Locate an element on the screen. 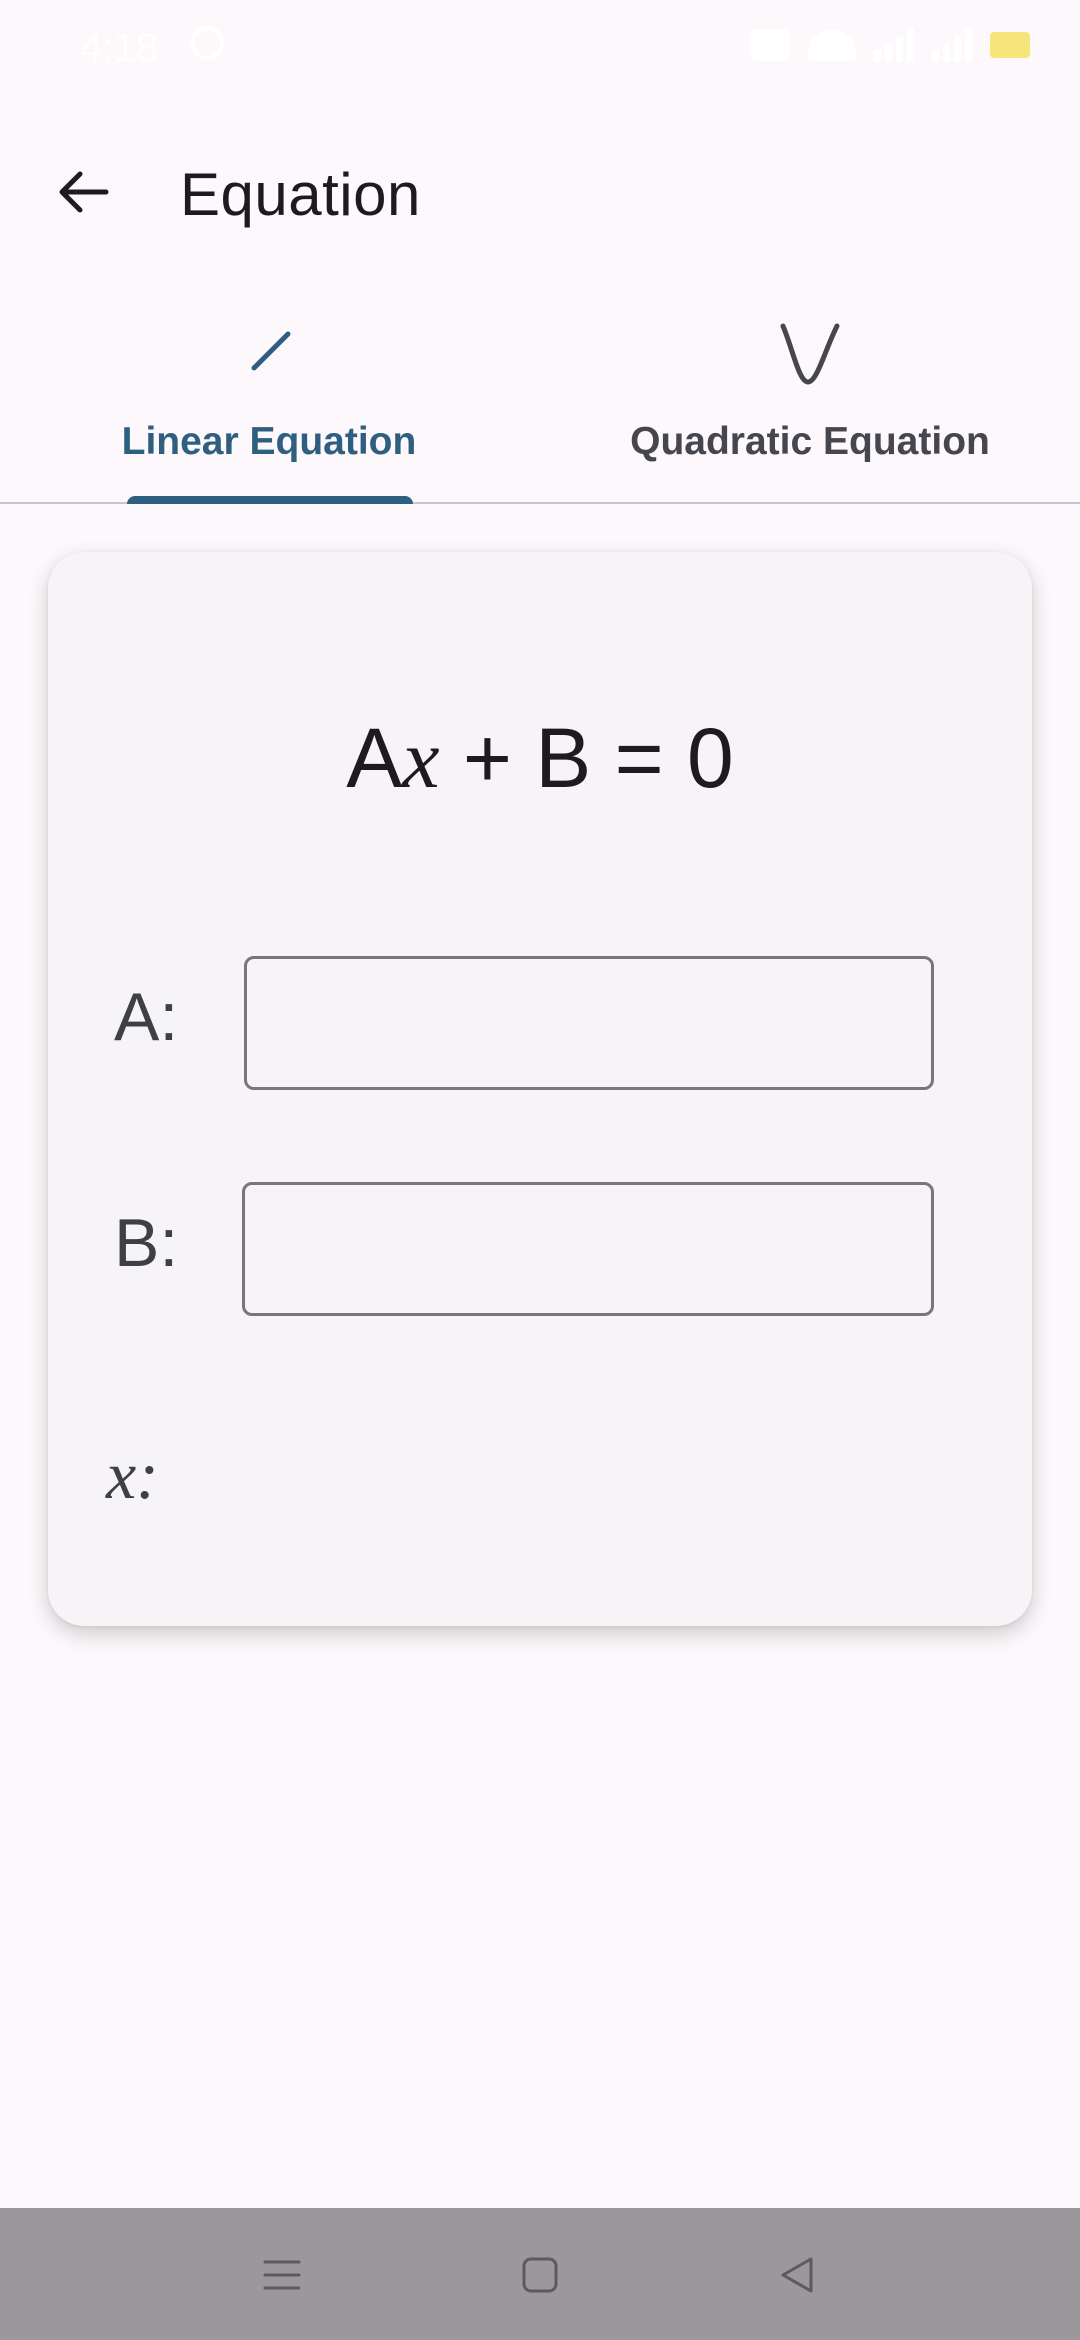  linear-line-icon is located at coordinates (271, 351).